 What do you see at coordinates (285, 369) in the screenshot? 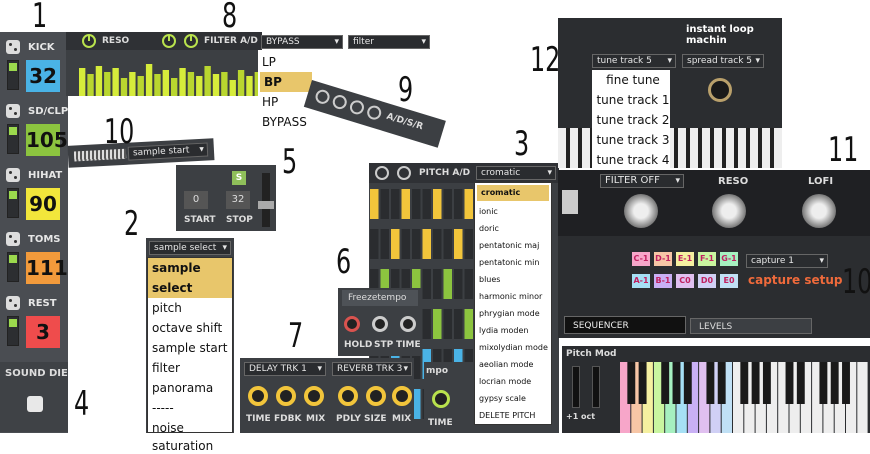
I see `delay-dropdown: DELAY TRK 1` at bounding box center [285, 369].